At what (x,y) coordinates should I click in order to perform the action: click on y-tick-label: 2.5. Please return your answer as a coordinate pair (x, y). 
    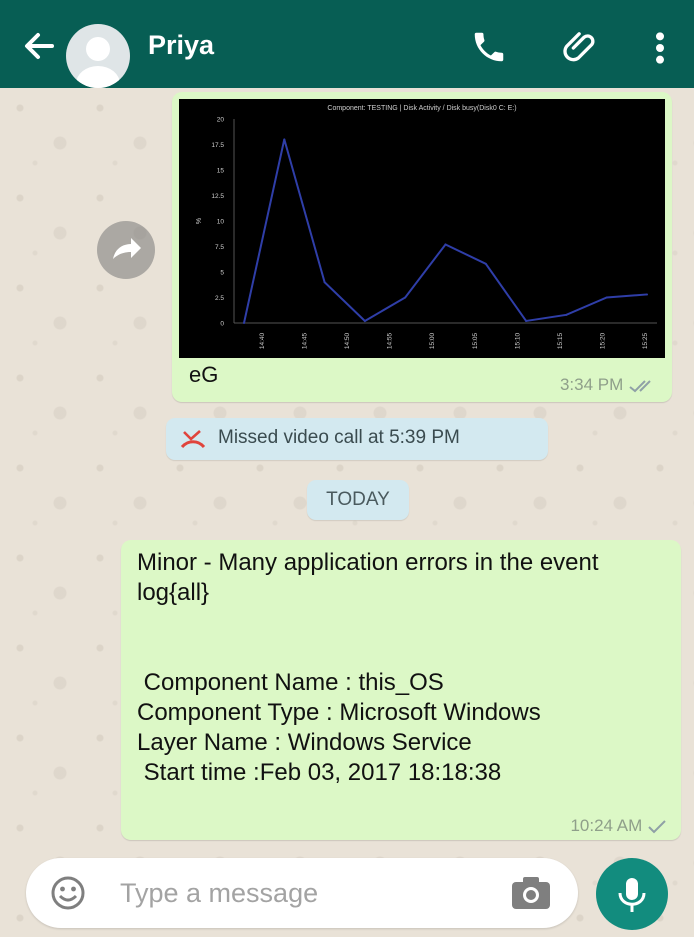
    Looking at the image, I should click on (219, 298).